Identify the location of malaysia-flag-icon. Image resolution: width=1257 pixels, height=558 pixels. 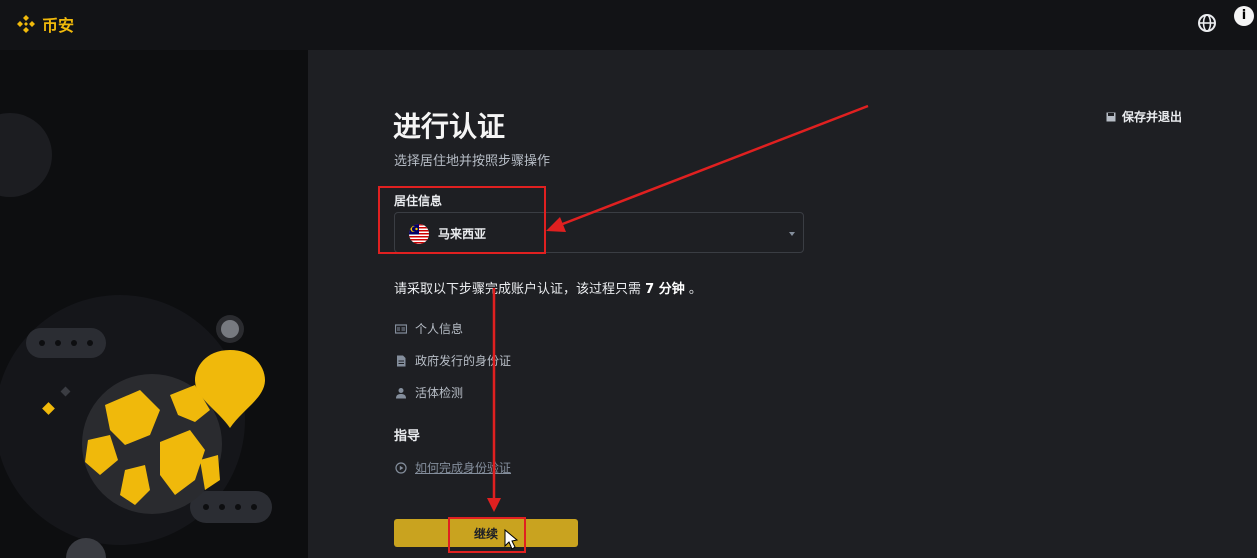
(419, 234).